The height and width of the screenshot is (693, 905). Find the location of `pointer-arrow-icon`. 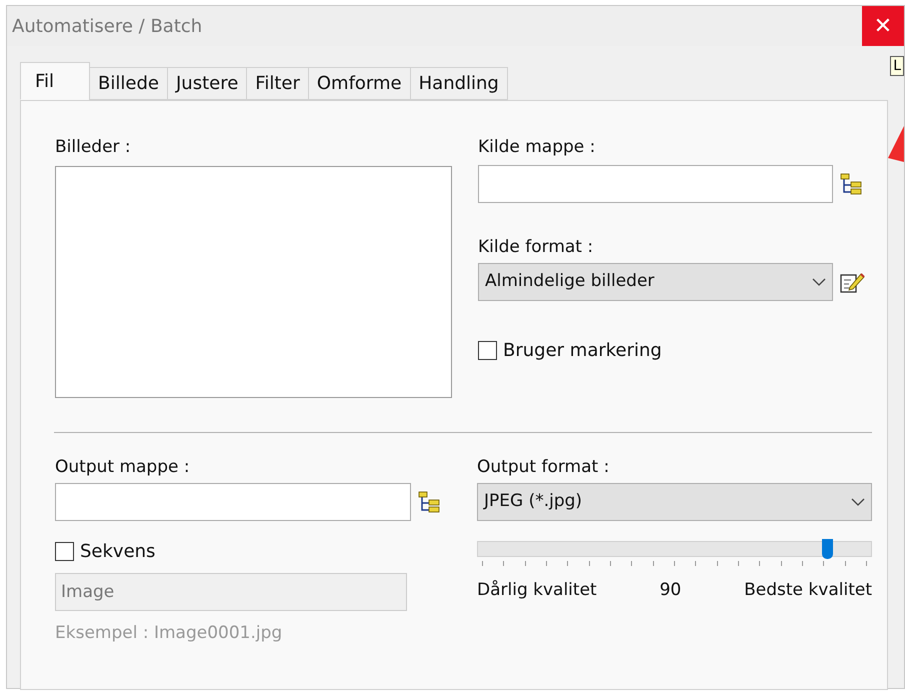

pointer-arrow-icon is located at coordinates (896, 144).